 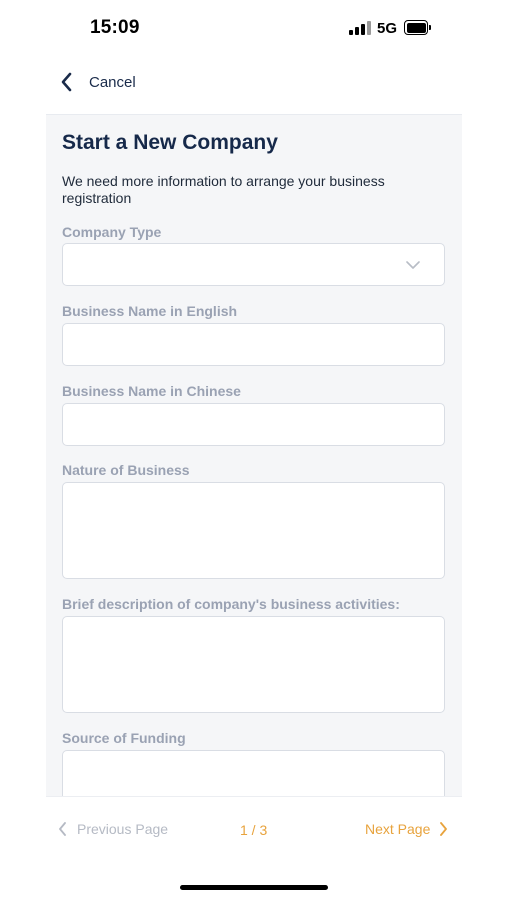 What do you see at coordinates (253, 530) in the screenshot?
I see `nature-of-business-textarea` at bounding box center [253, 530].